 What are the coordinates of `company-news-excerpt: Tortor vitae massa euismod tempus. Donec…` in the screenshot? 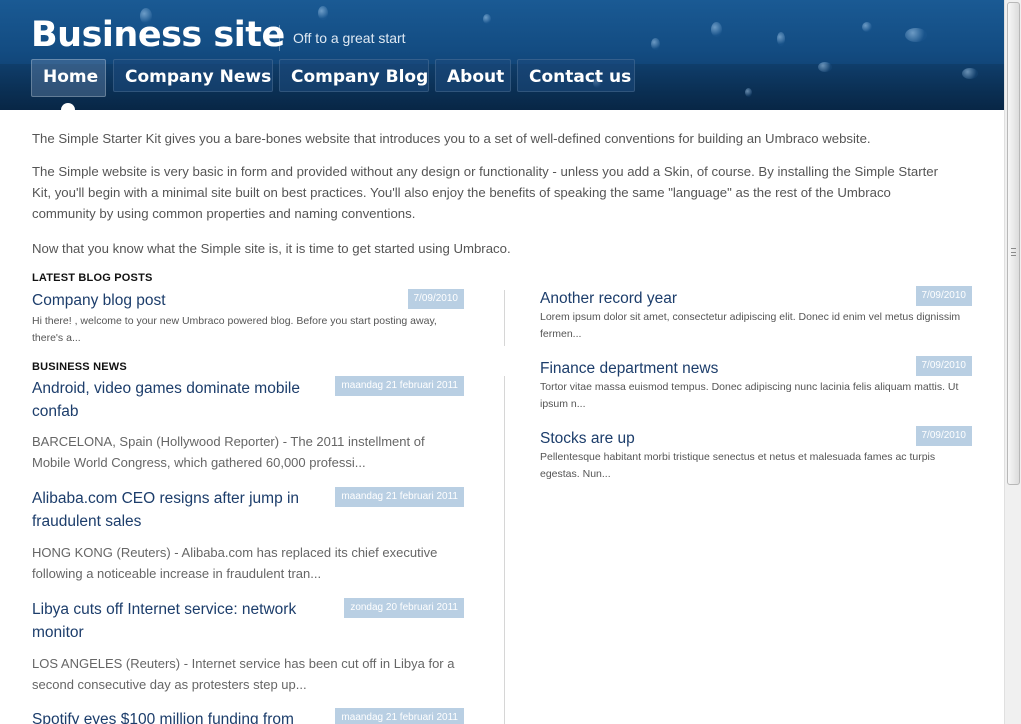 It's located at (749, 395).